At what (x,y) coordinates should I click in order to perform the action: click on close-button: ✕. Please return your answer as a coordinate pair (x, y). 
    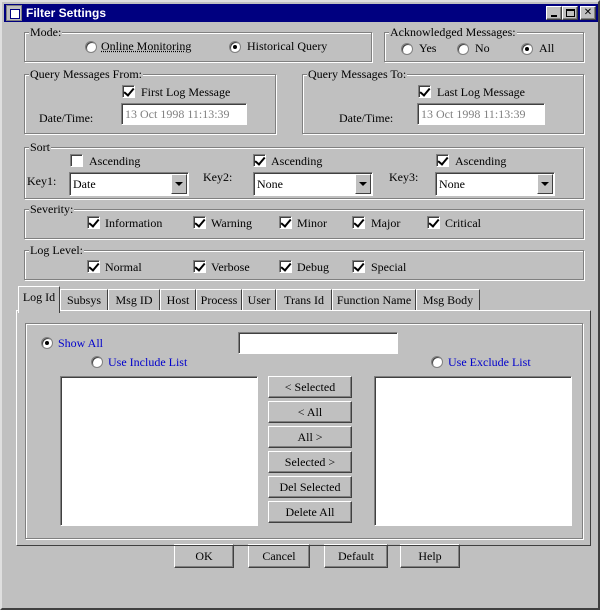
    Looking at the image, I should click on (588, 13).